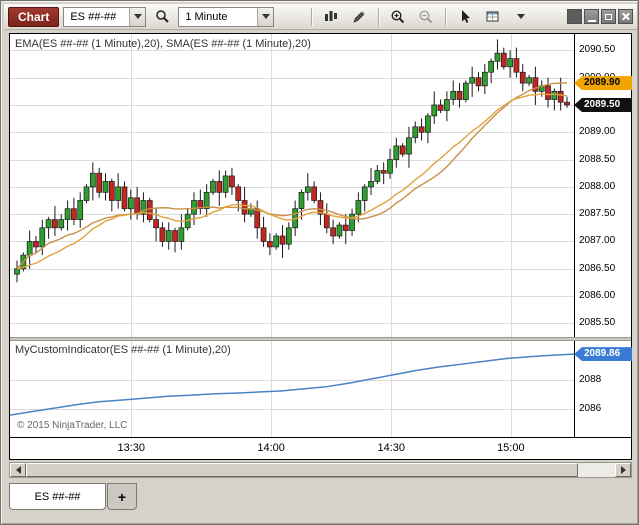 Image resolution: width=639 pixels, height=525 pixels. I want to click on instrument-value: ES ##-##, so click(93, 16).